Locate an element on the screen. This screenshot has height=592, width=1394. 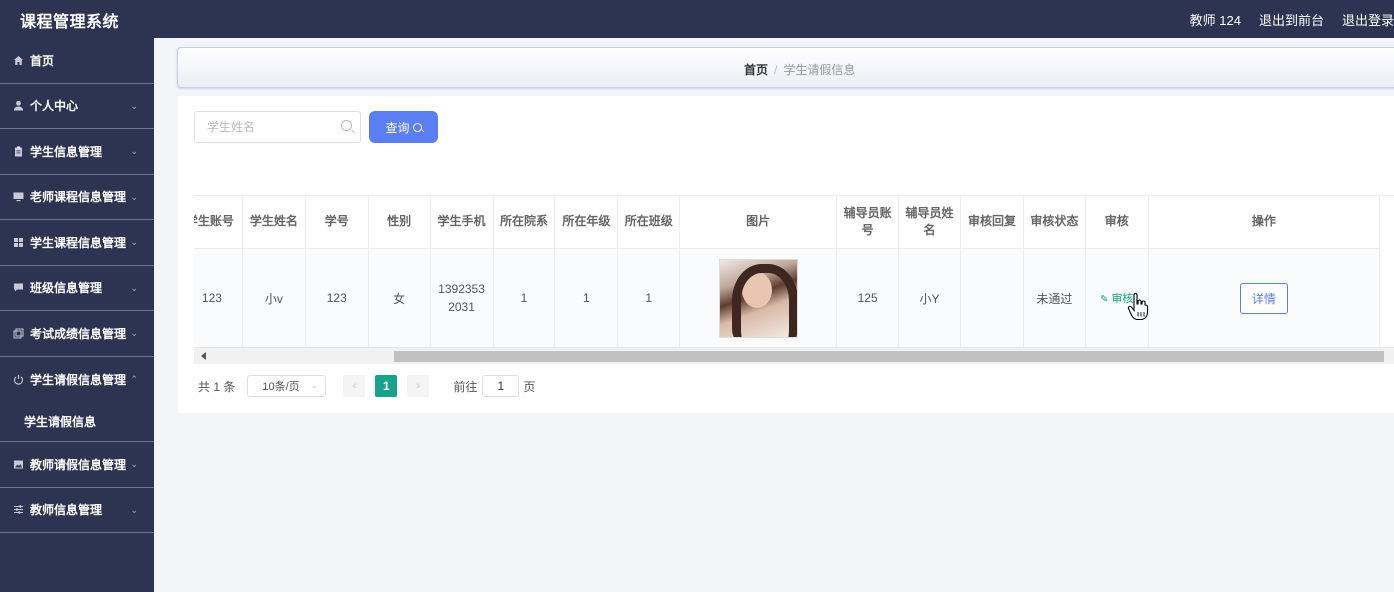
sidebar-item-student-info: 学生信息管理 ⌄ is located at coordinates (77, 152).